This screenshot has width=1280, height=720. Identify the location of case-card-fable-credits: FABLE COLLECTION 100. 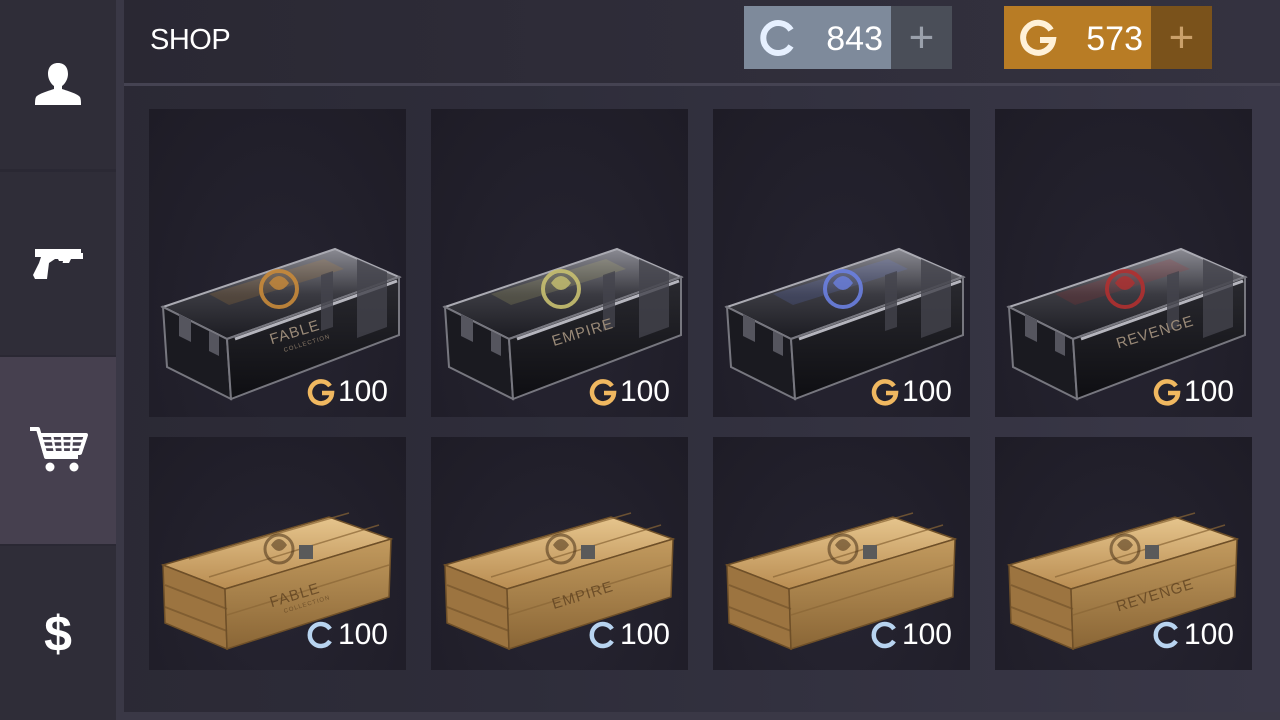
(277, 553).